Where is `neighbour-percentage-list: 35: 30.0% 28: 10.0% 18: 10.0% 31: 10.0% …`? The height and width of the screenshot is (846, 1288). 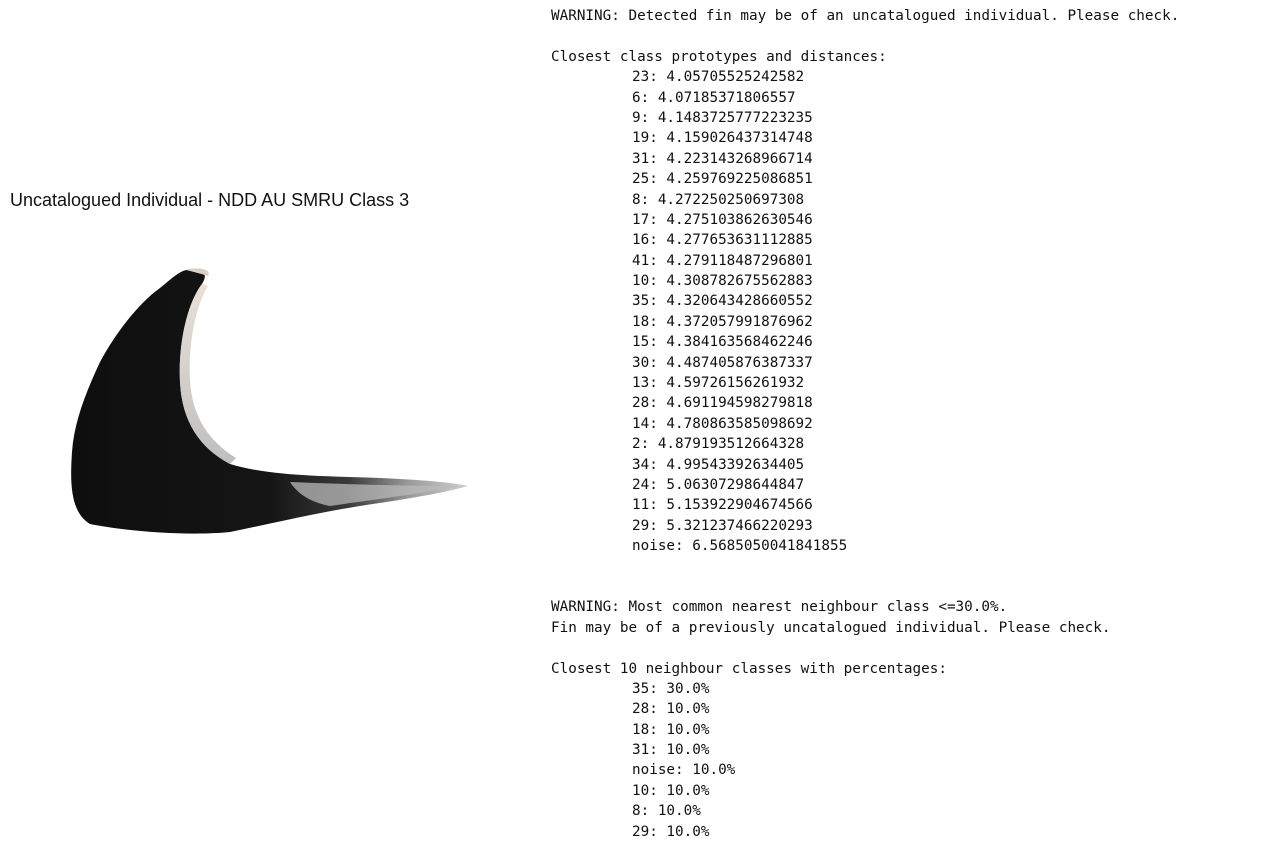 neighbour-percentage-list: 35: 30.0% 28: 10.0% 18: 10.0% 31: 10.0% … is located at coordinates (916, 760).